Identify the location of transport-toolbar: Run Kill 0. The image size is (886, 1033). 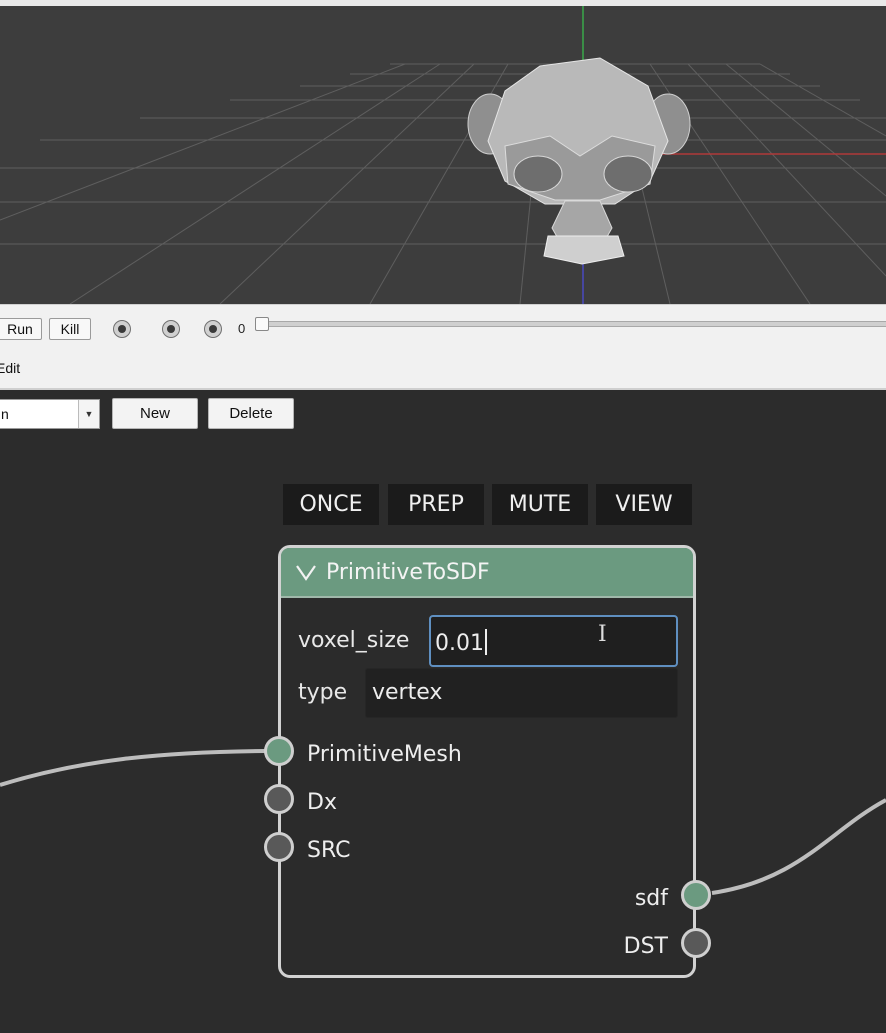
(443, 328).